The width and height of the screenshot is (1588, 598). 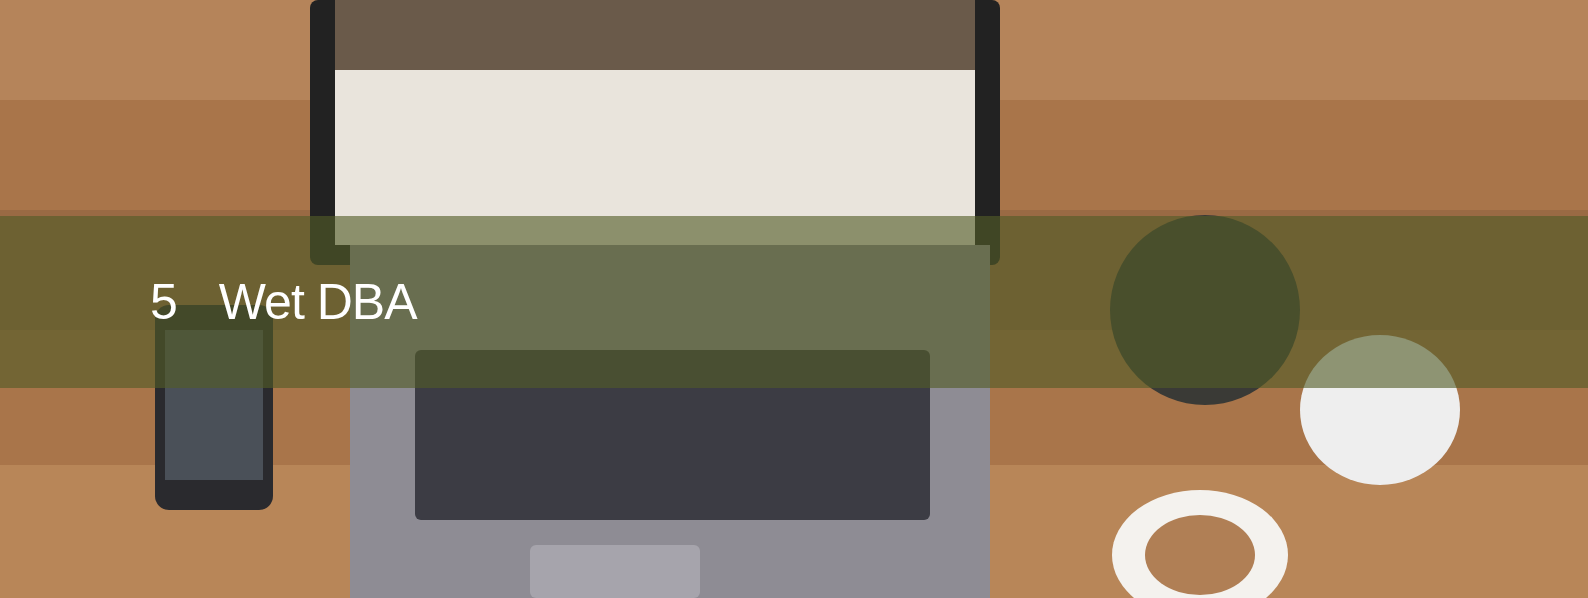 What do you see at coordinates (317, 302) in the screenshot?
I see `section-title: Wet DBA` at bounding box center [317, 302].